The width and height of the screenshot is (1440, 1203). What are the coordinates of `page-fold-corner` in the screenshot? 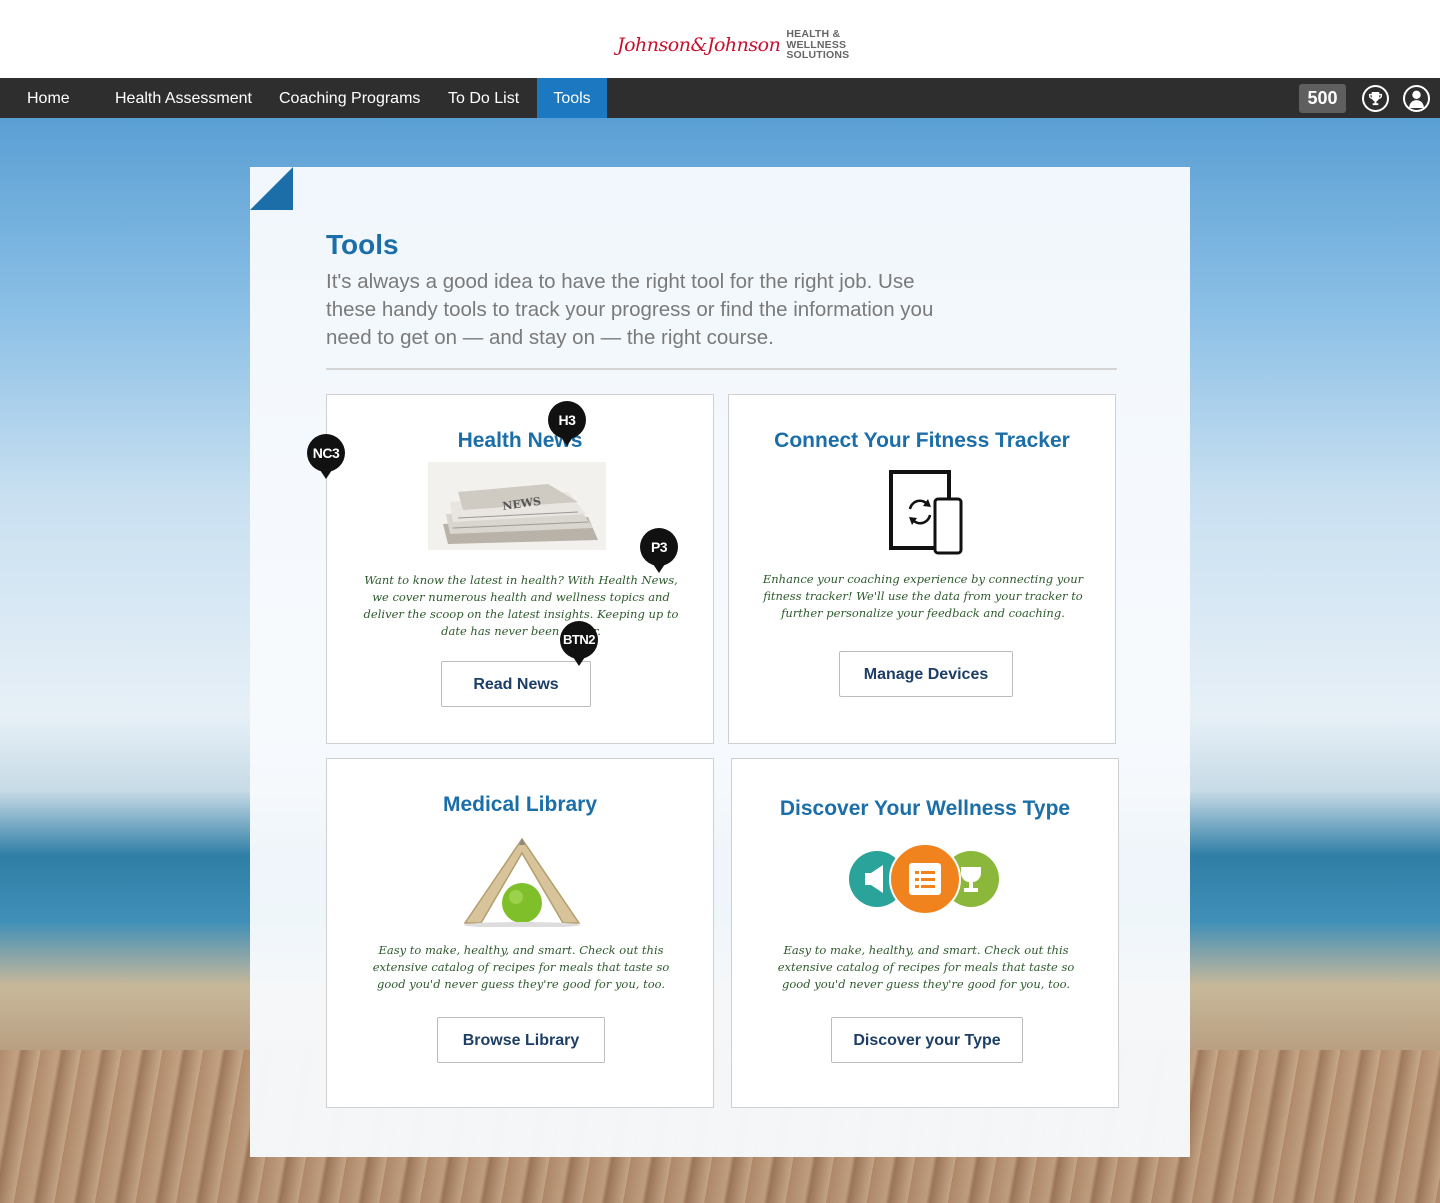 It's located at (271, 188).